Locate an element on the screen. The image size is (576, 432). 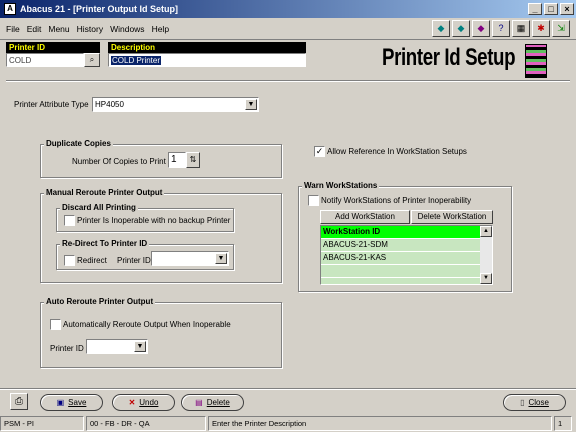
delete-button: ▤ Delete is located at coordinates (212, 402).